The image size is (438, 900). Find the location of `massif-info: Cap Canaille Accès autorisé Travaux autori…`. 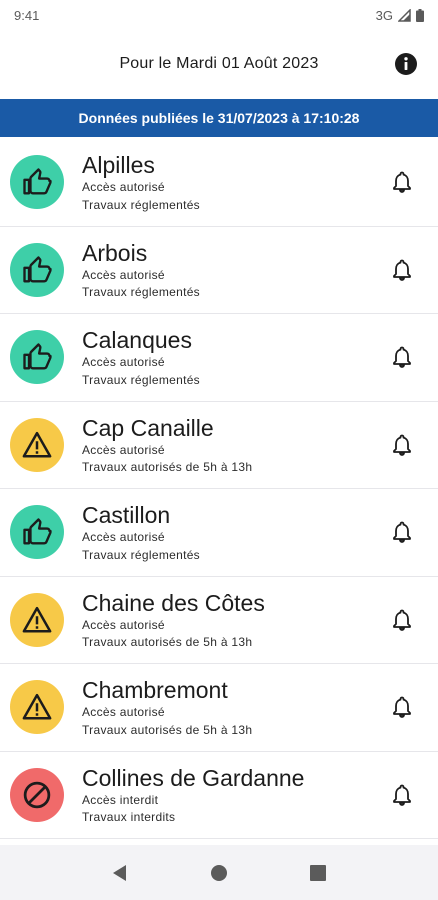

massif-info: Cap Canaille Accès autorisé Travaux autori… is located at coordinates (230, 445).